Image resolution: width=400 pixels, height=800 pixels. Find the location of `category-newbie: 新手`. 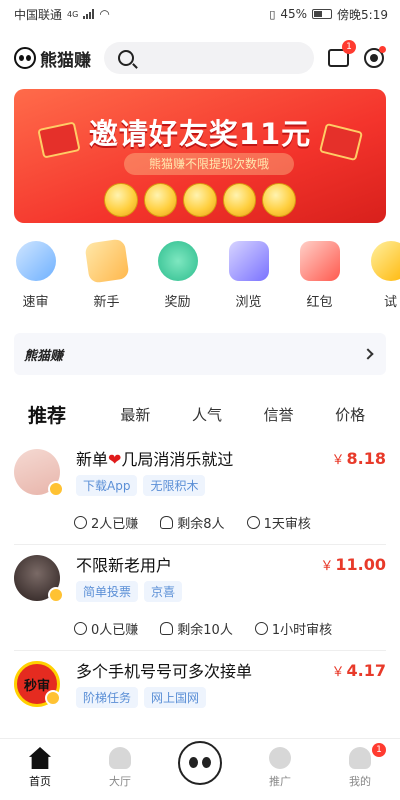

category-newbie: 新手 is located at coordinates (106, 274).